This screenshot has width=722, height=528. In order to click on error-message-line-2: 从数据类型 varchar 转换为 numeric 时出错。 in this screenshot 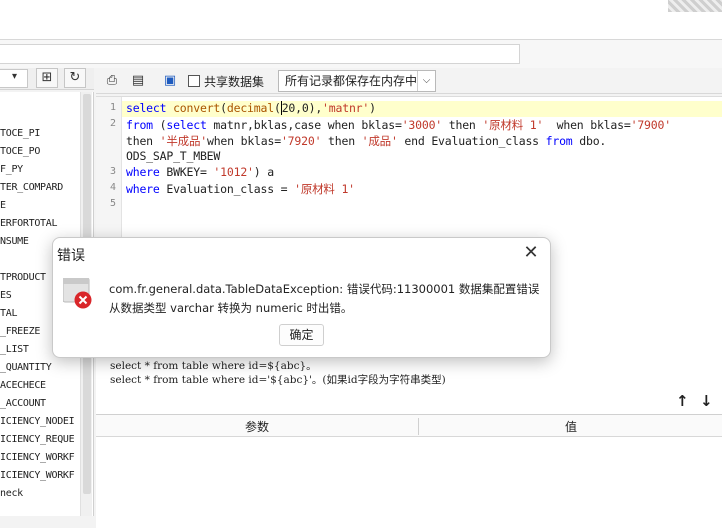, I will do `click(231, 308)`.